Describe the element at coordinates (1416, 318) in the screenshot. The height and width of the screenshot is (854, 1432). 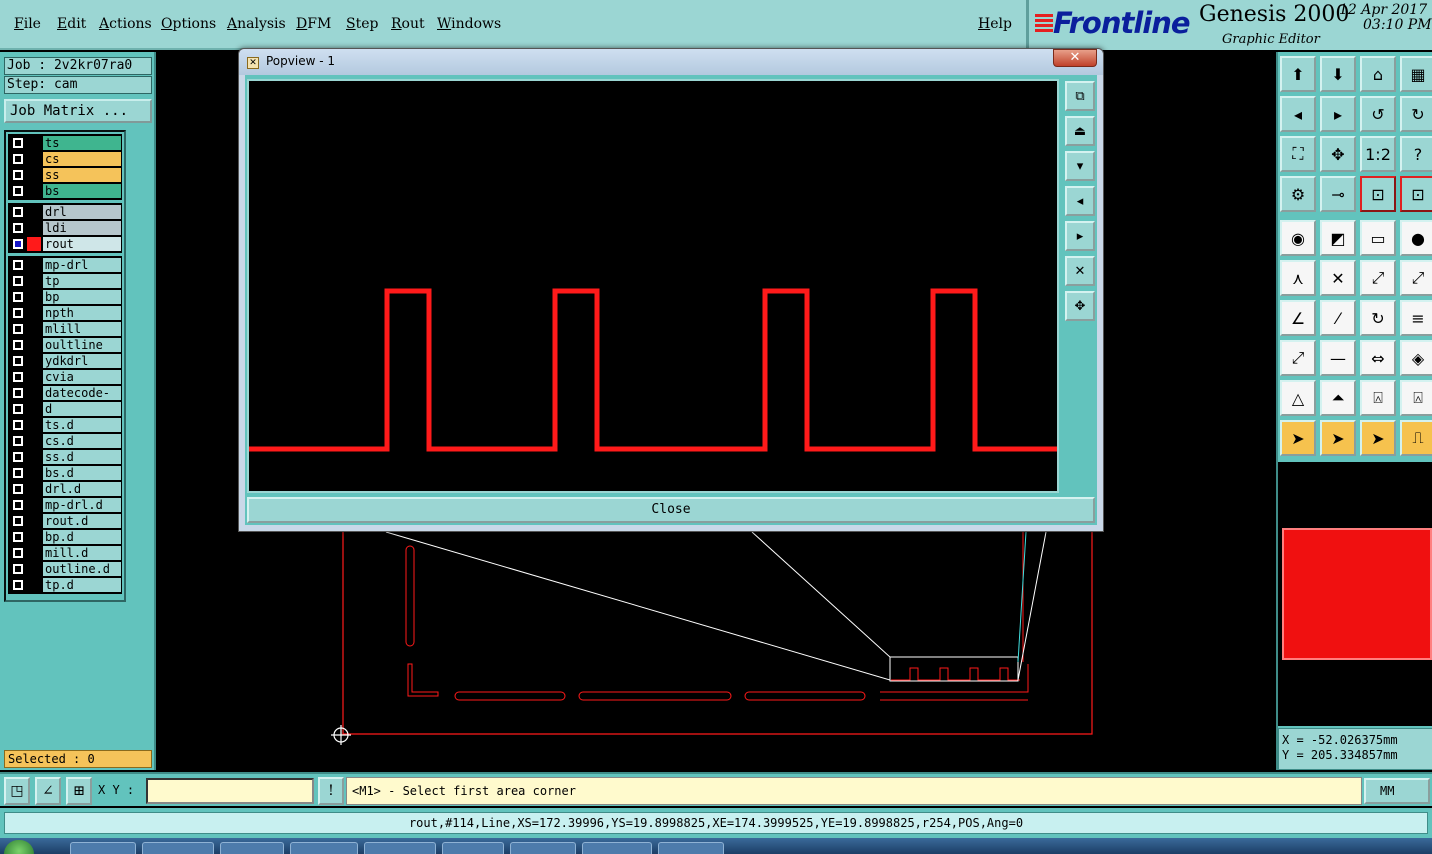
I see `tool-text-button: ≡` at that location.